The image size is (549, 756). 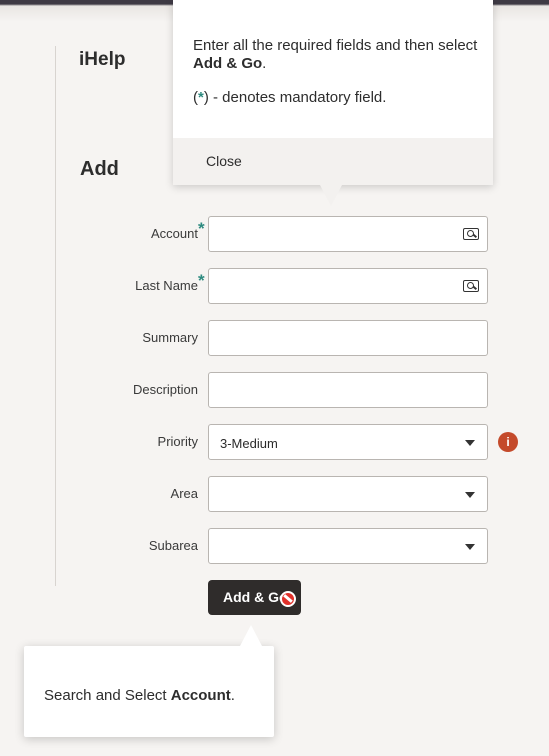 I want to click on tooltip-message: Search and Select Account., so click(x=139, y=695).